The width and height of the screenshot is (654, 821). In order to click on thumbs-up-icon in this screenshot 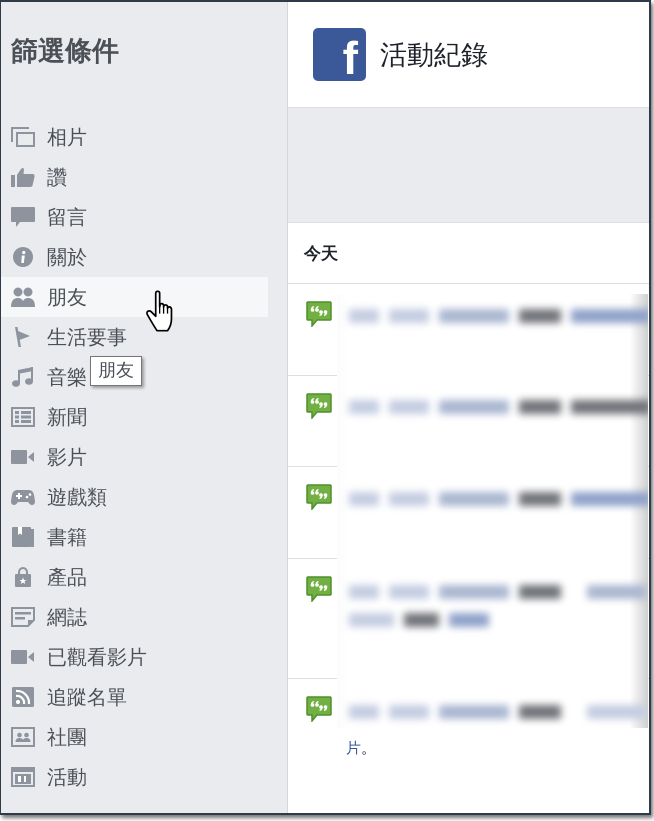, I will do `click(22, 177)`.